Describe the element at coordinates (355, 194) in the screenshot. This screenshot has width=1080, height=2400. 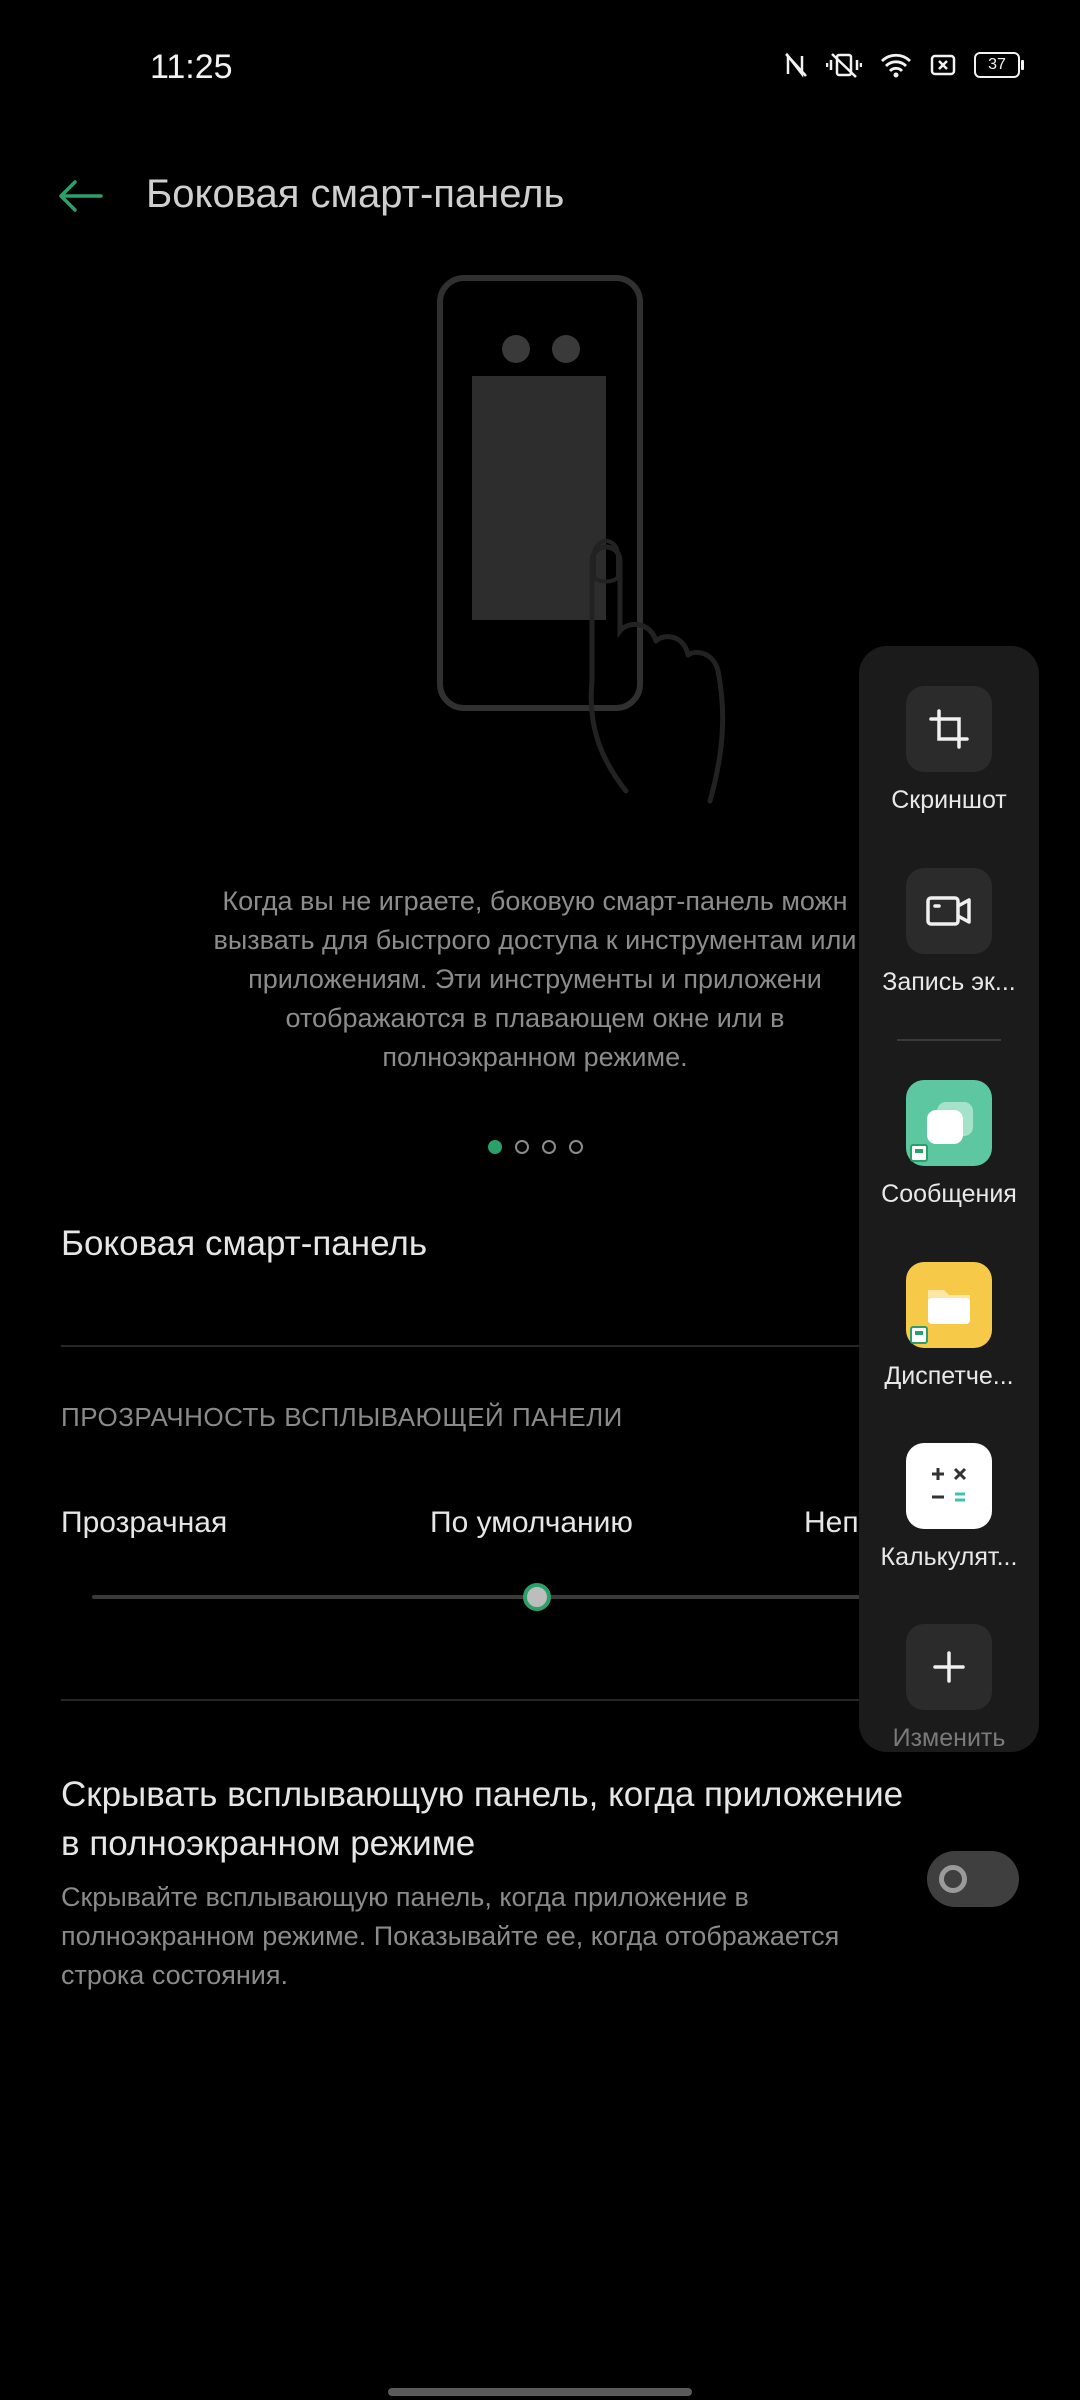
I see `page-title: Боковая смарт-панель` at that location.